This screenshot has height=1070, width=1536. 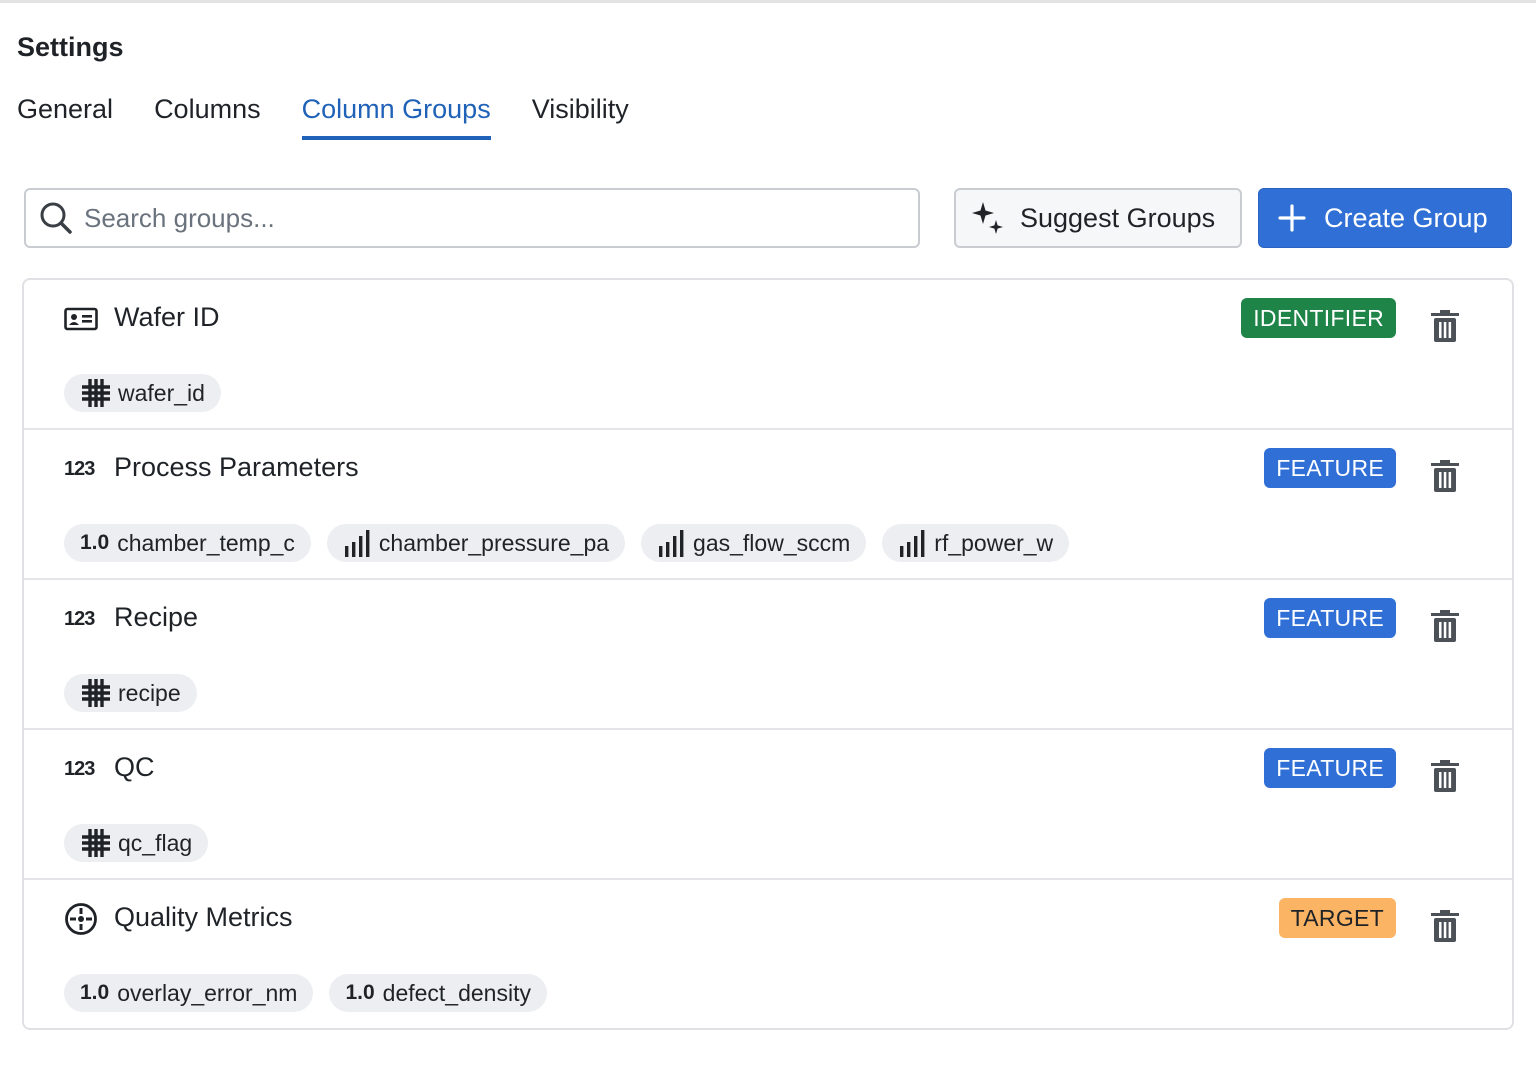 I want to click on column-chips: 1.0 overlay_error_nm 1.0 defect_density, so click(x=313, y=993).